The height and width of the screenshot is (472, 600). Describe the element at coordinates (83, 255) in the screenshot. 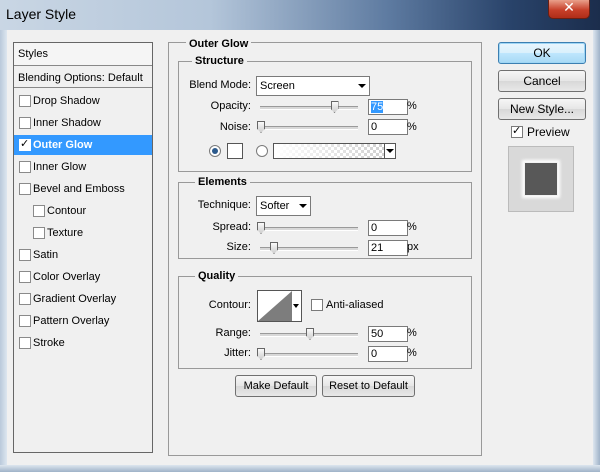

I see `style-item-satin: Satin` at that location.